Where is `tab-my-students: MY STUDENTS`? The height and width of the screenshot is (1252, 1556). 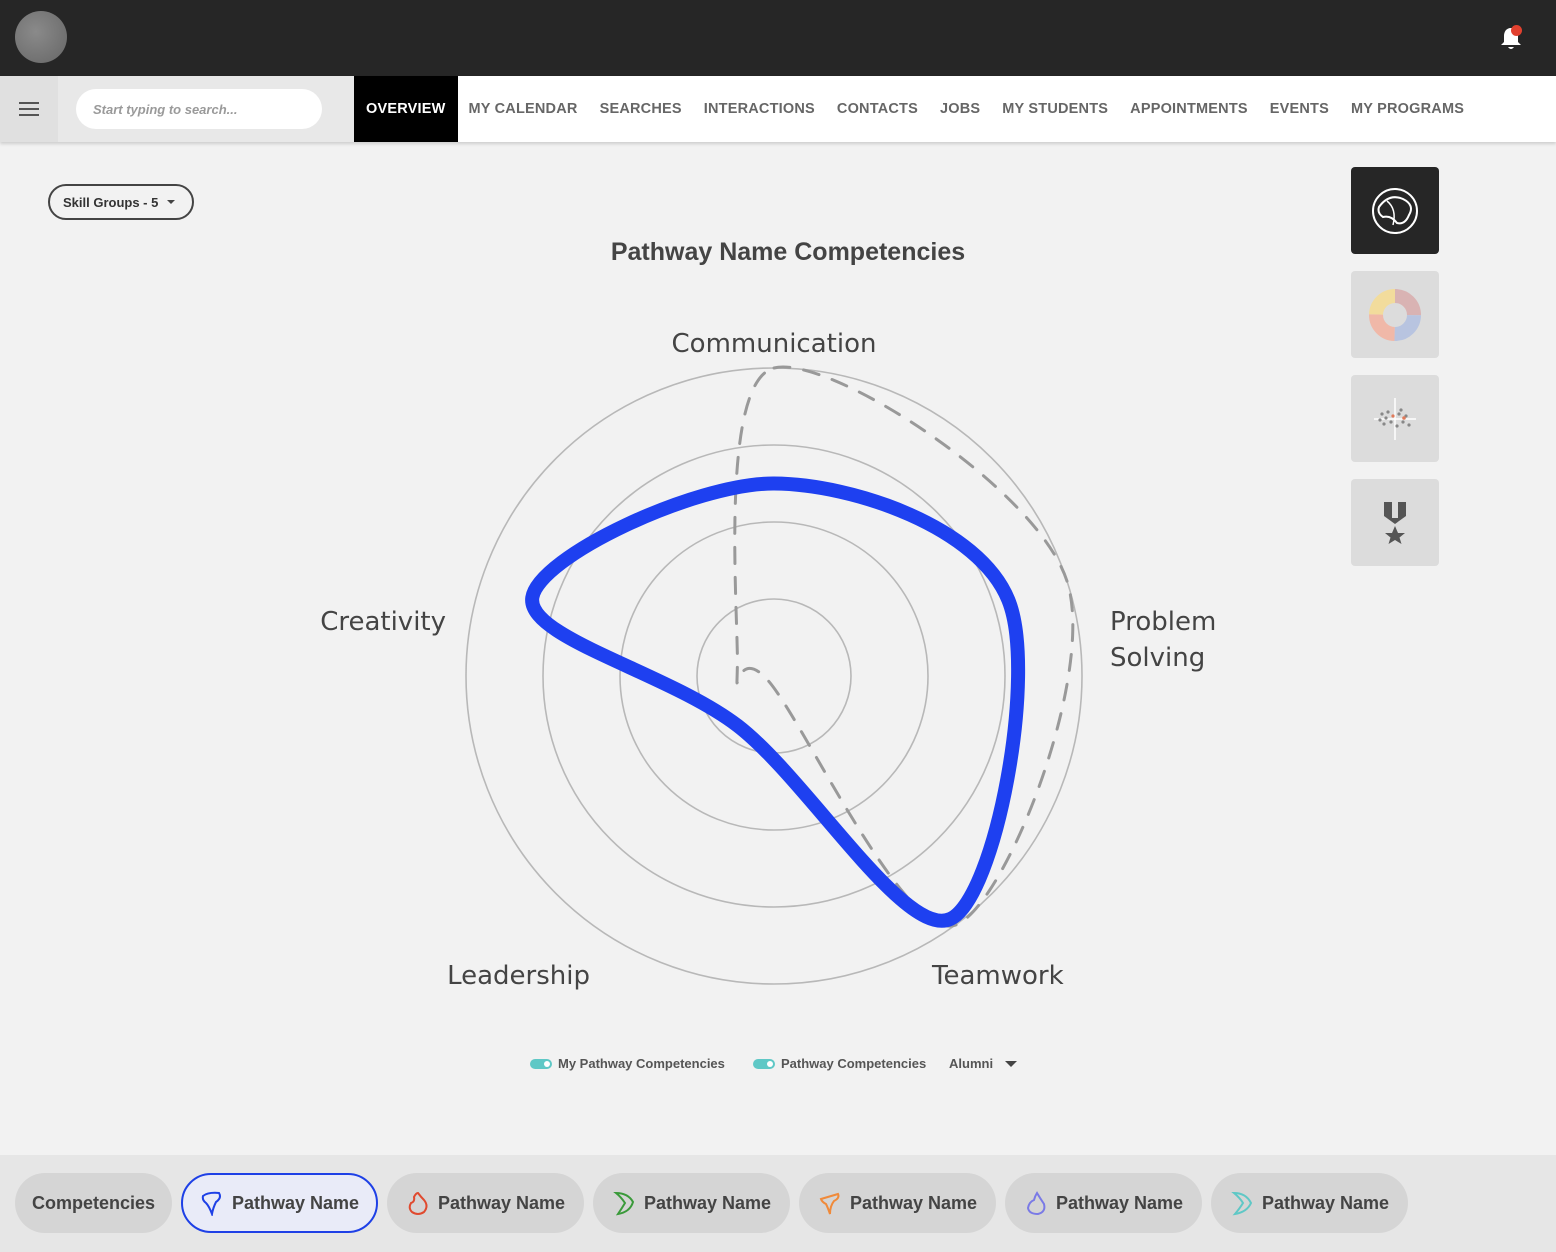
tab-my-students: MY STUDENTS is located at coordinates (1055, 109).